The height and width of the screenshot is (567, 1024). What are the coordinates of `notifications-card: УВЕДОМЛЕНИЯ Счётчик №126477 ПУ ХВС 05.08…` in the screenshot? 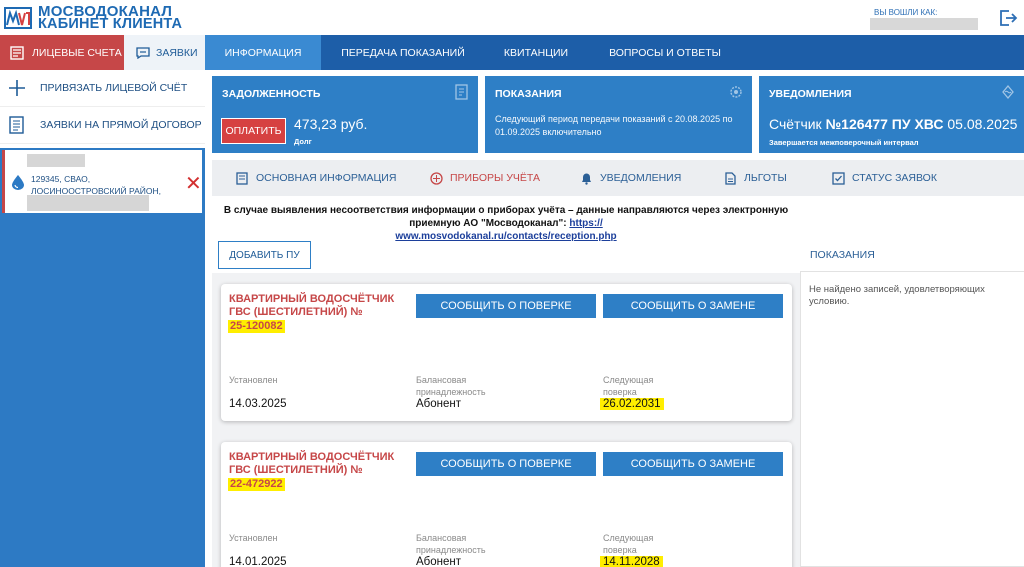 It's located at (891, 114).